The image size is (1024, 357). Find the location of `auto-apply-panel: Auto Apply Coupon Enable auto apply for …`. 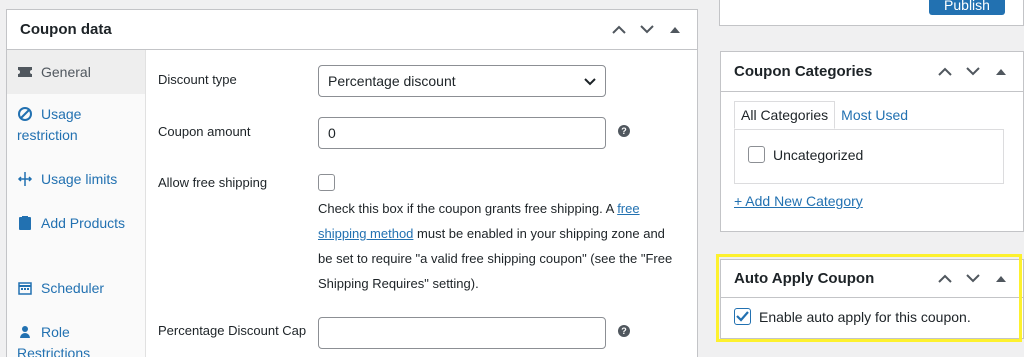

auto-apply-panel: Auto Apply Coupon Enable auto apply for … is located at coordinates (872, 299).